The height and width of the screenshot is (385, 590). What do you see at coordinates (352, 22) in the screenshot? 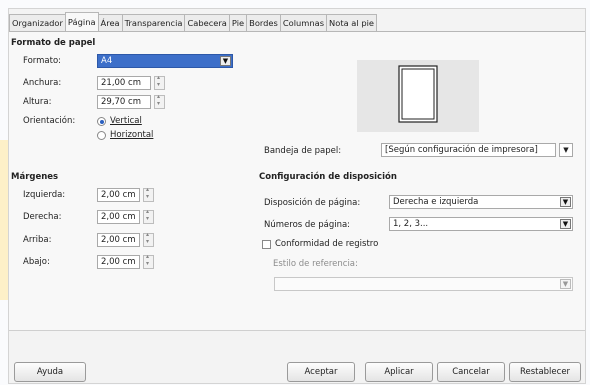
I see `tab-nota-al-pie: Nota al pie` at bounding box center [352, 22].